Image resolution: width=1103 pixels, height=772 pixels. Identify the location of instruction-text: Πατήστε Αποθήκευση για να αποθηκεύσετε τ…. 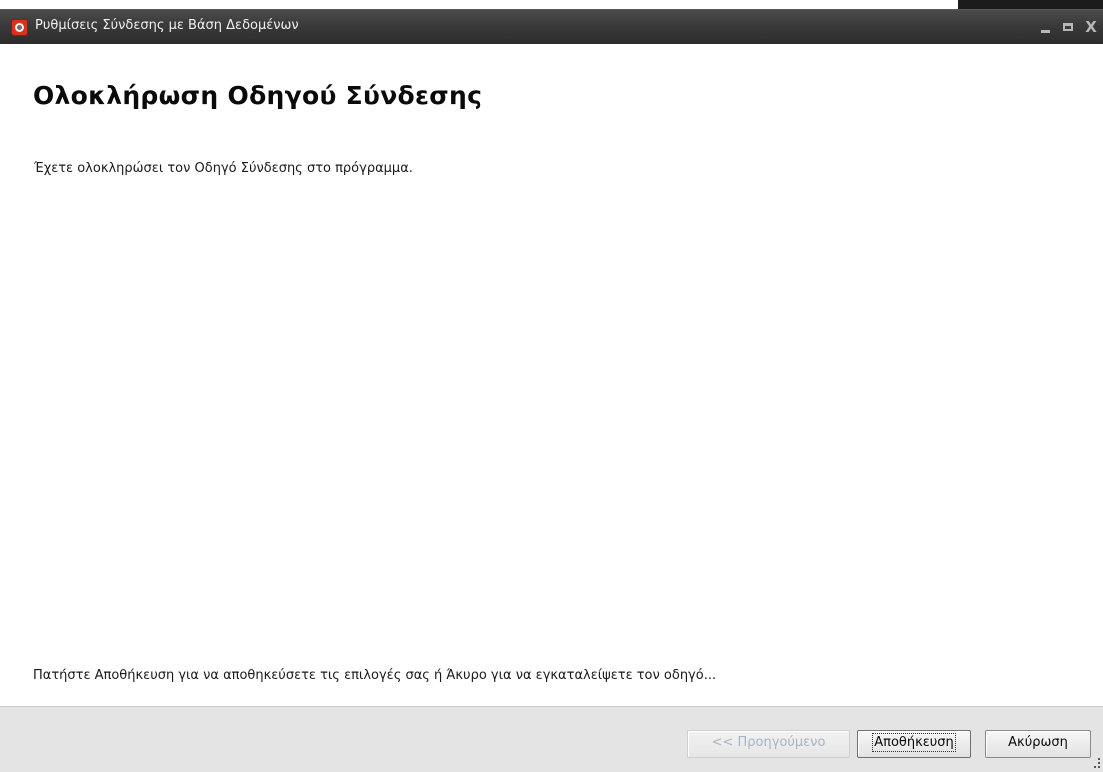
(375, 675).